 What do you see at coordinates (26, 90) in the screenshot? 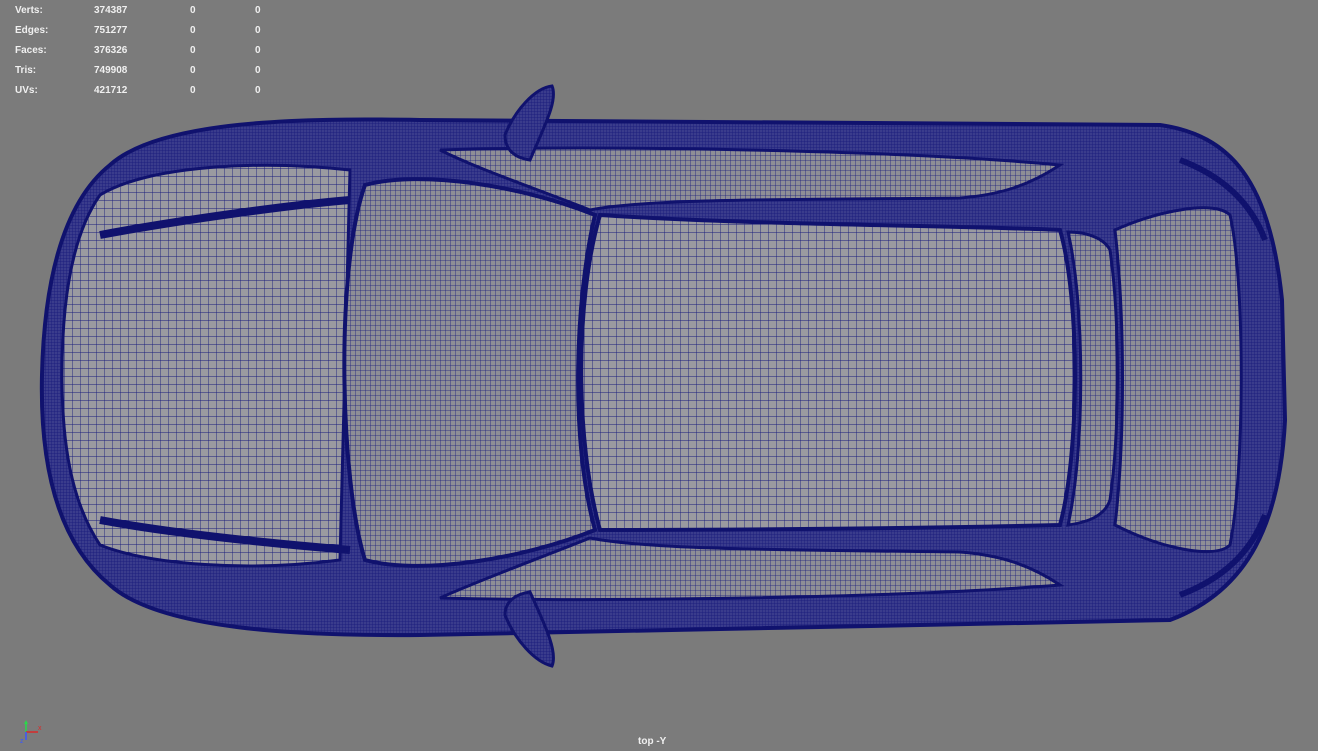
I see `hud-label: UVs:` at bounding box center [26, 90].